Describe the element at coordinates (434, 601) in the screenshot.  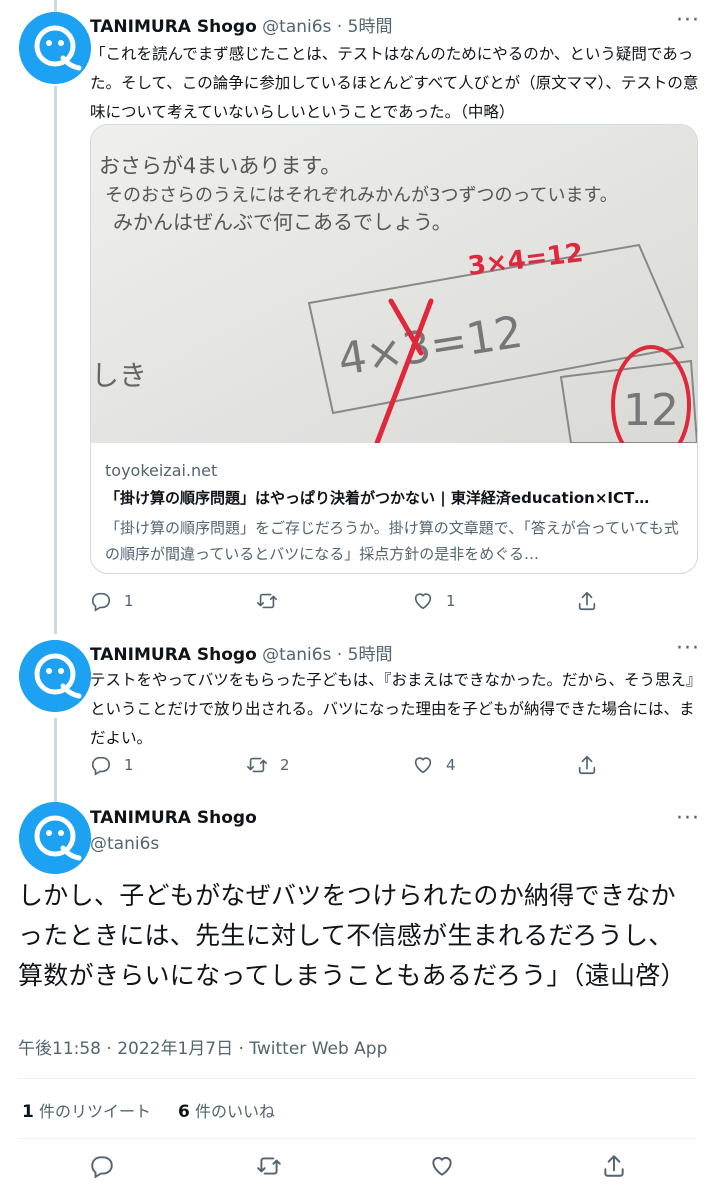
I see `like-button: 1` at that location.